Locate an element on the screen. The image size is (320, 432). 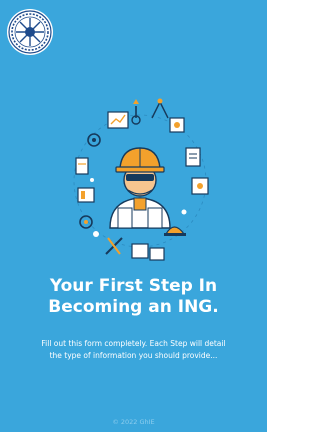
headline-line-1: Your First Step In is located at coordinates (133, 286).